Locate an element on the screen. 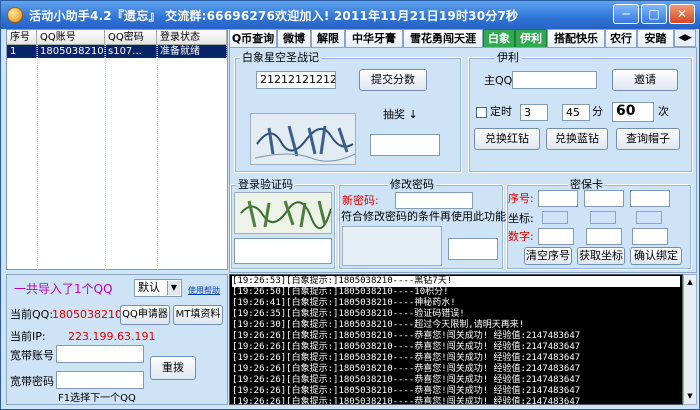  captcha-image is located at coordinates (303, 139).